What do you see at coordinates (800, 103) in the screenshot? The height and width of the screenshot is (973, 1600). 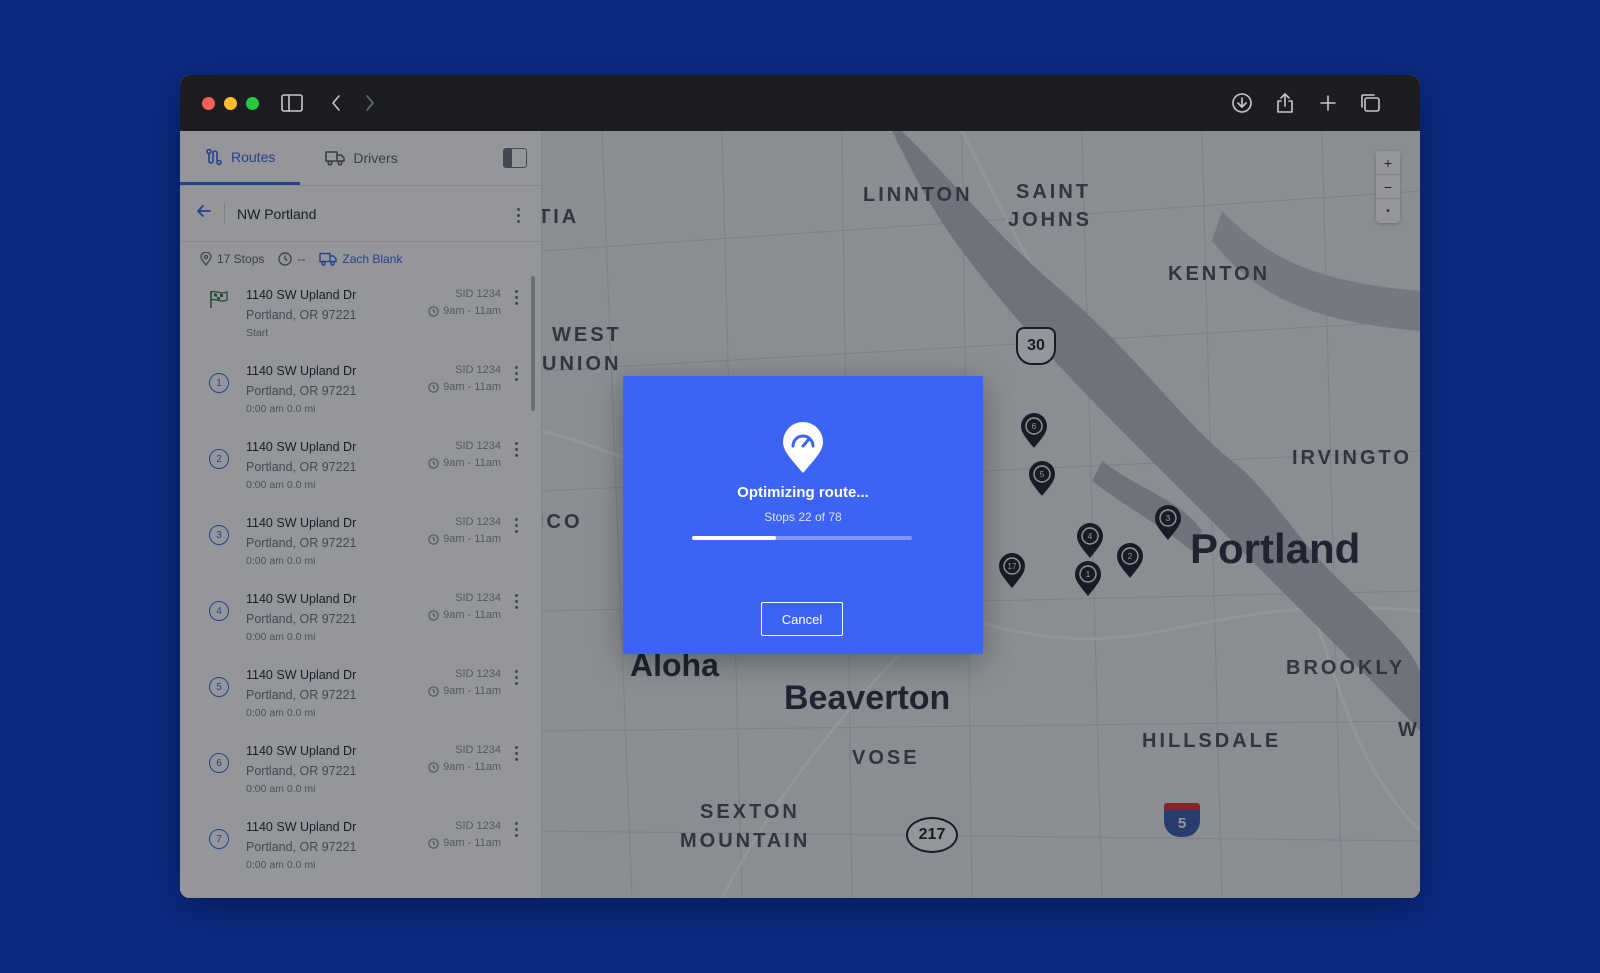 I see `browser-toolbar` at bounding box center [800, 103].